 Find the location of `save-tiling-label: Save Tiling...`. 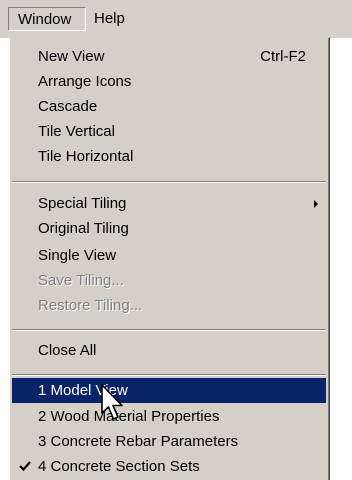

save-tiling-label: Save Tiling... is located at coordinates (81, 280).